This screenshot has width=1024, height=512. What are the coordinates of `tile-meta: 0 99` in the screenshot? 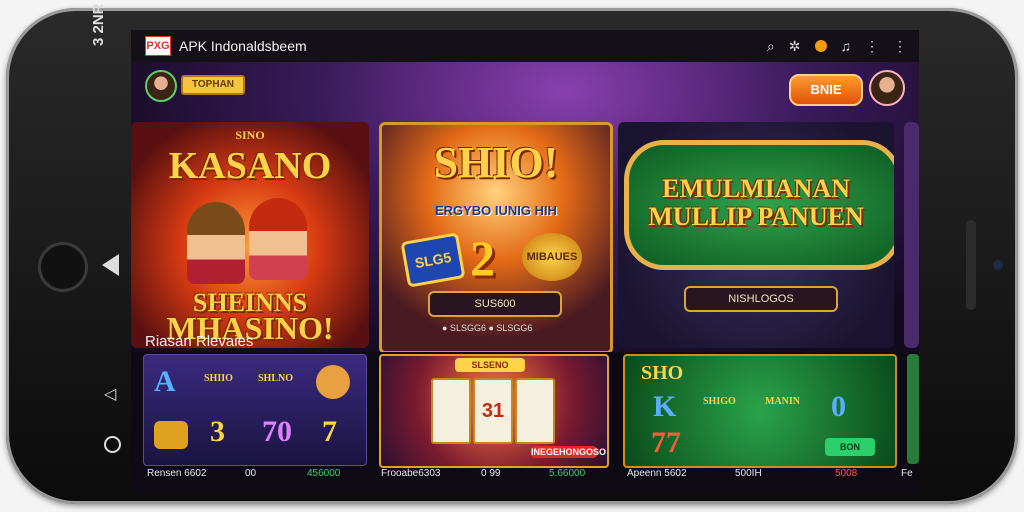 It's located at (491, 473).